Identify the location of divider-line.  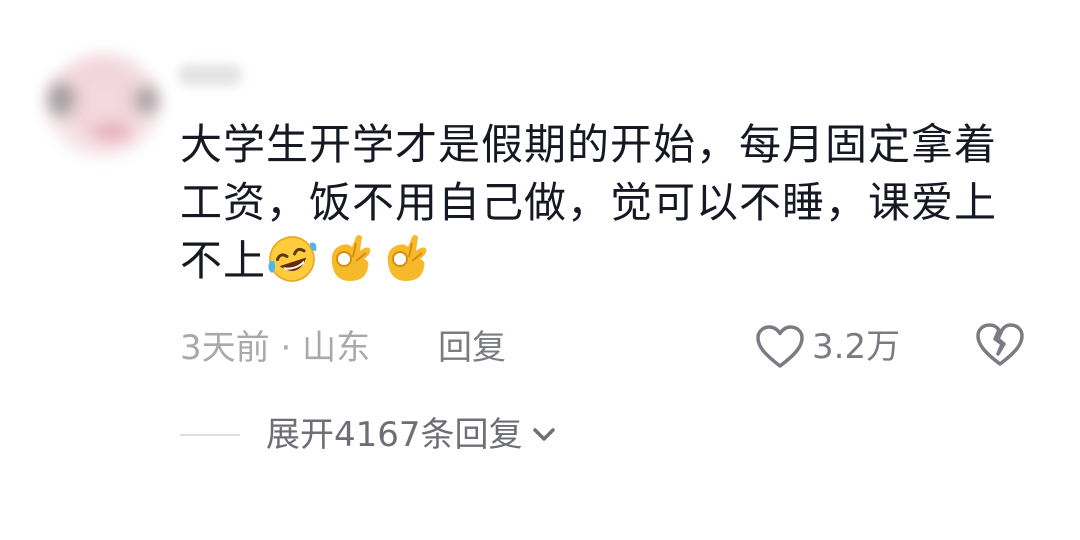
(210, 435).